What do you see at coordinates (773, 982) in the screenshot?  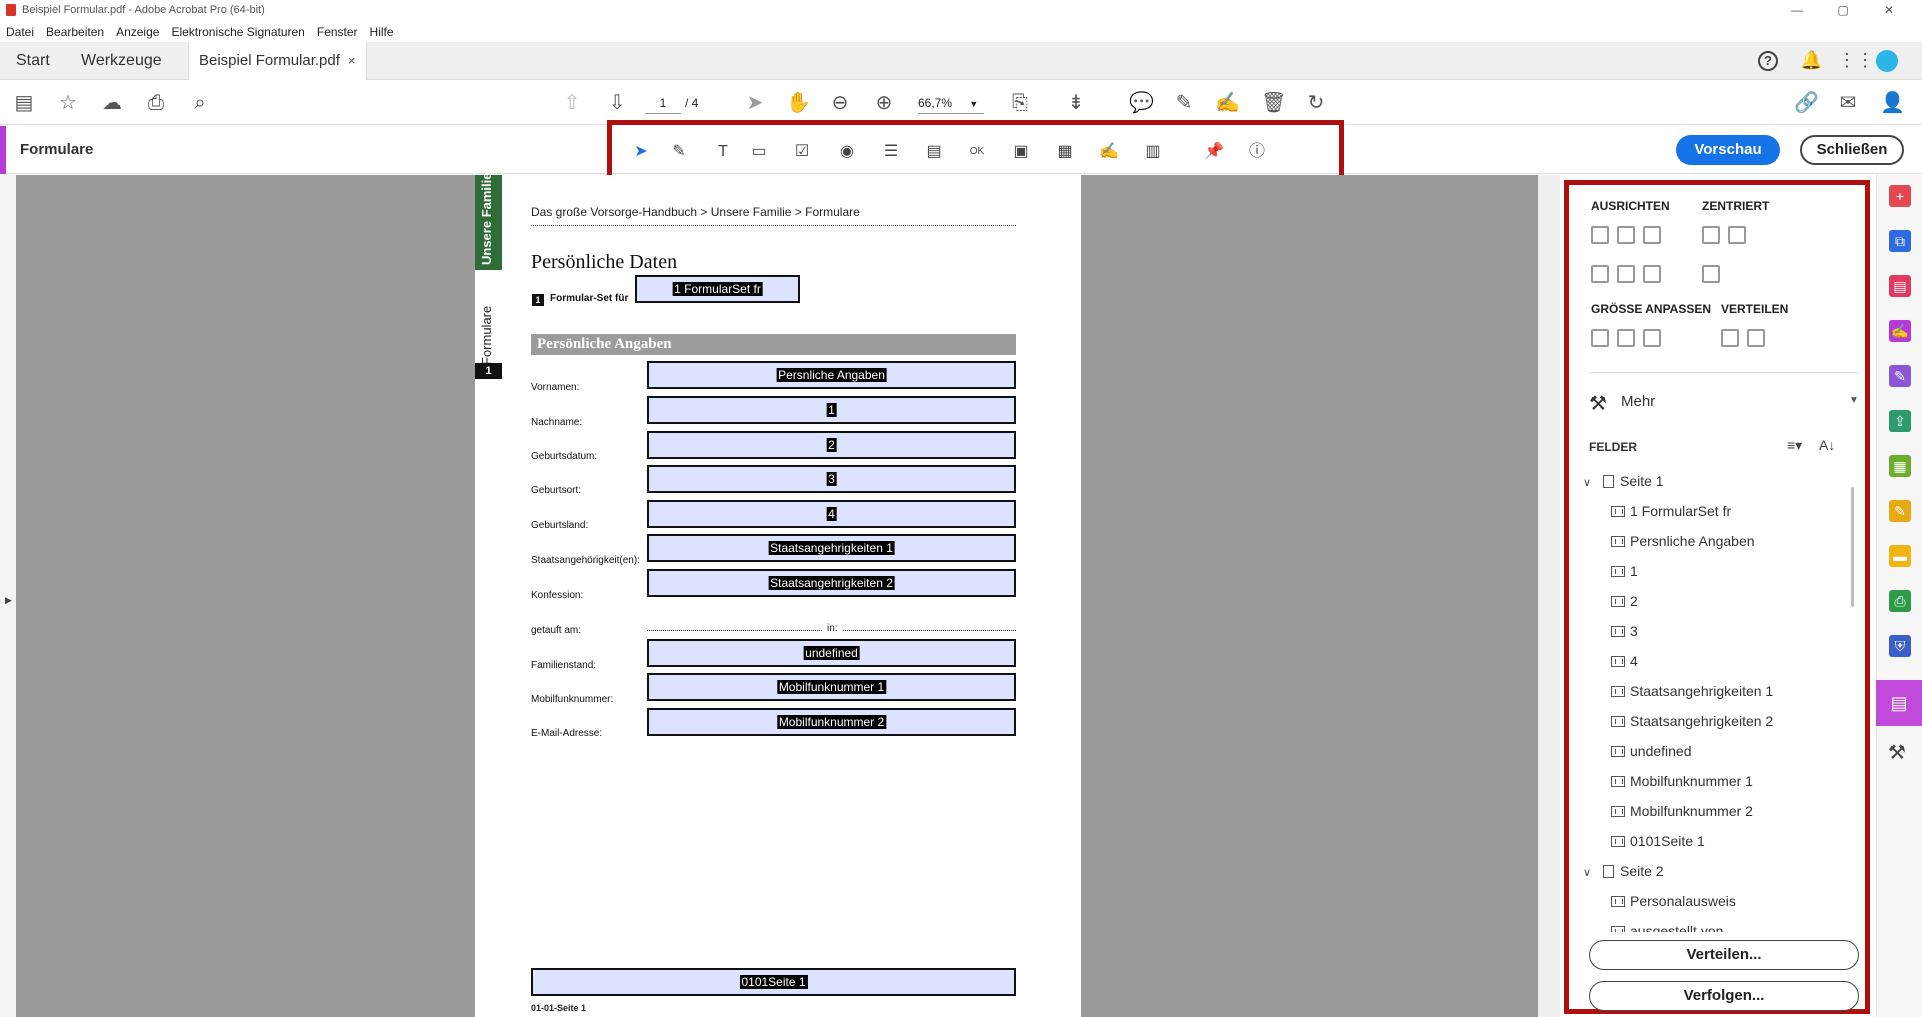 I see `form-field: 0101Seite 1` at bounding box center [773, 982].